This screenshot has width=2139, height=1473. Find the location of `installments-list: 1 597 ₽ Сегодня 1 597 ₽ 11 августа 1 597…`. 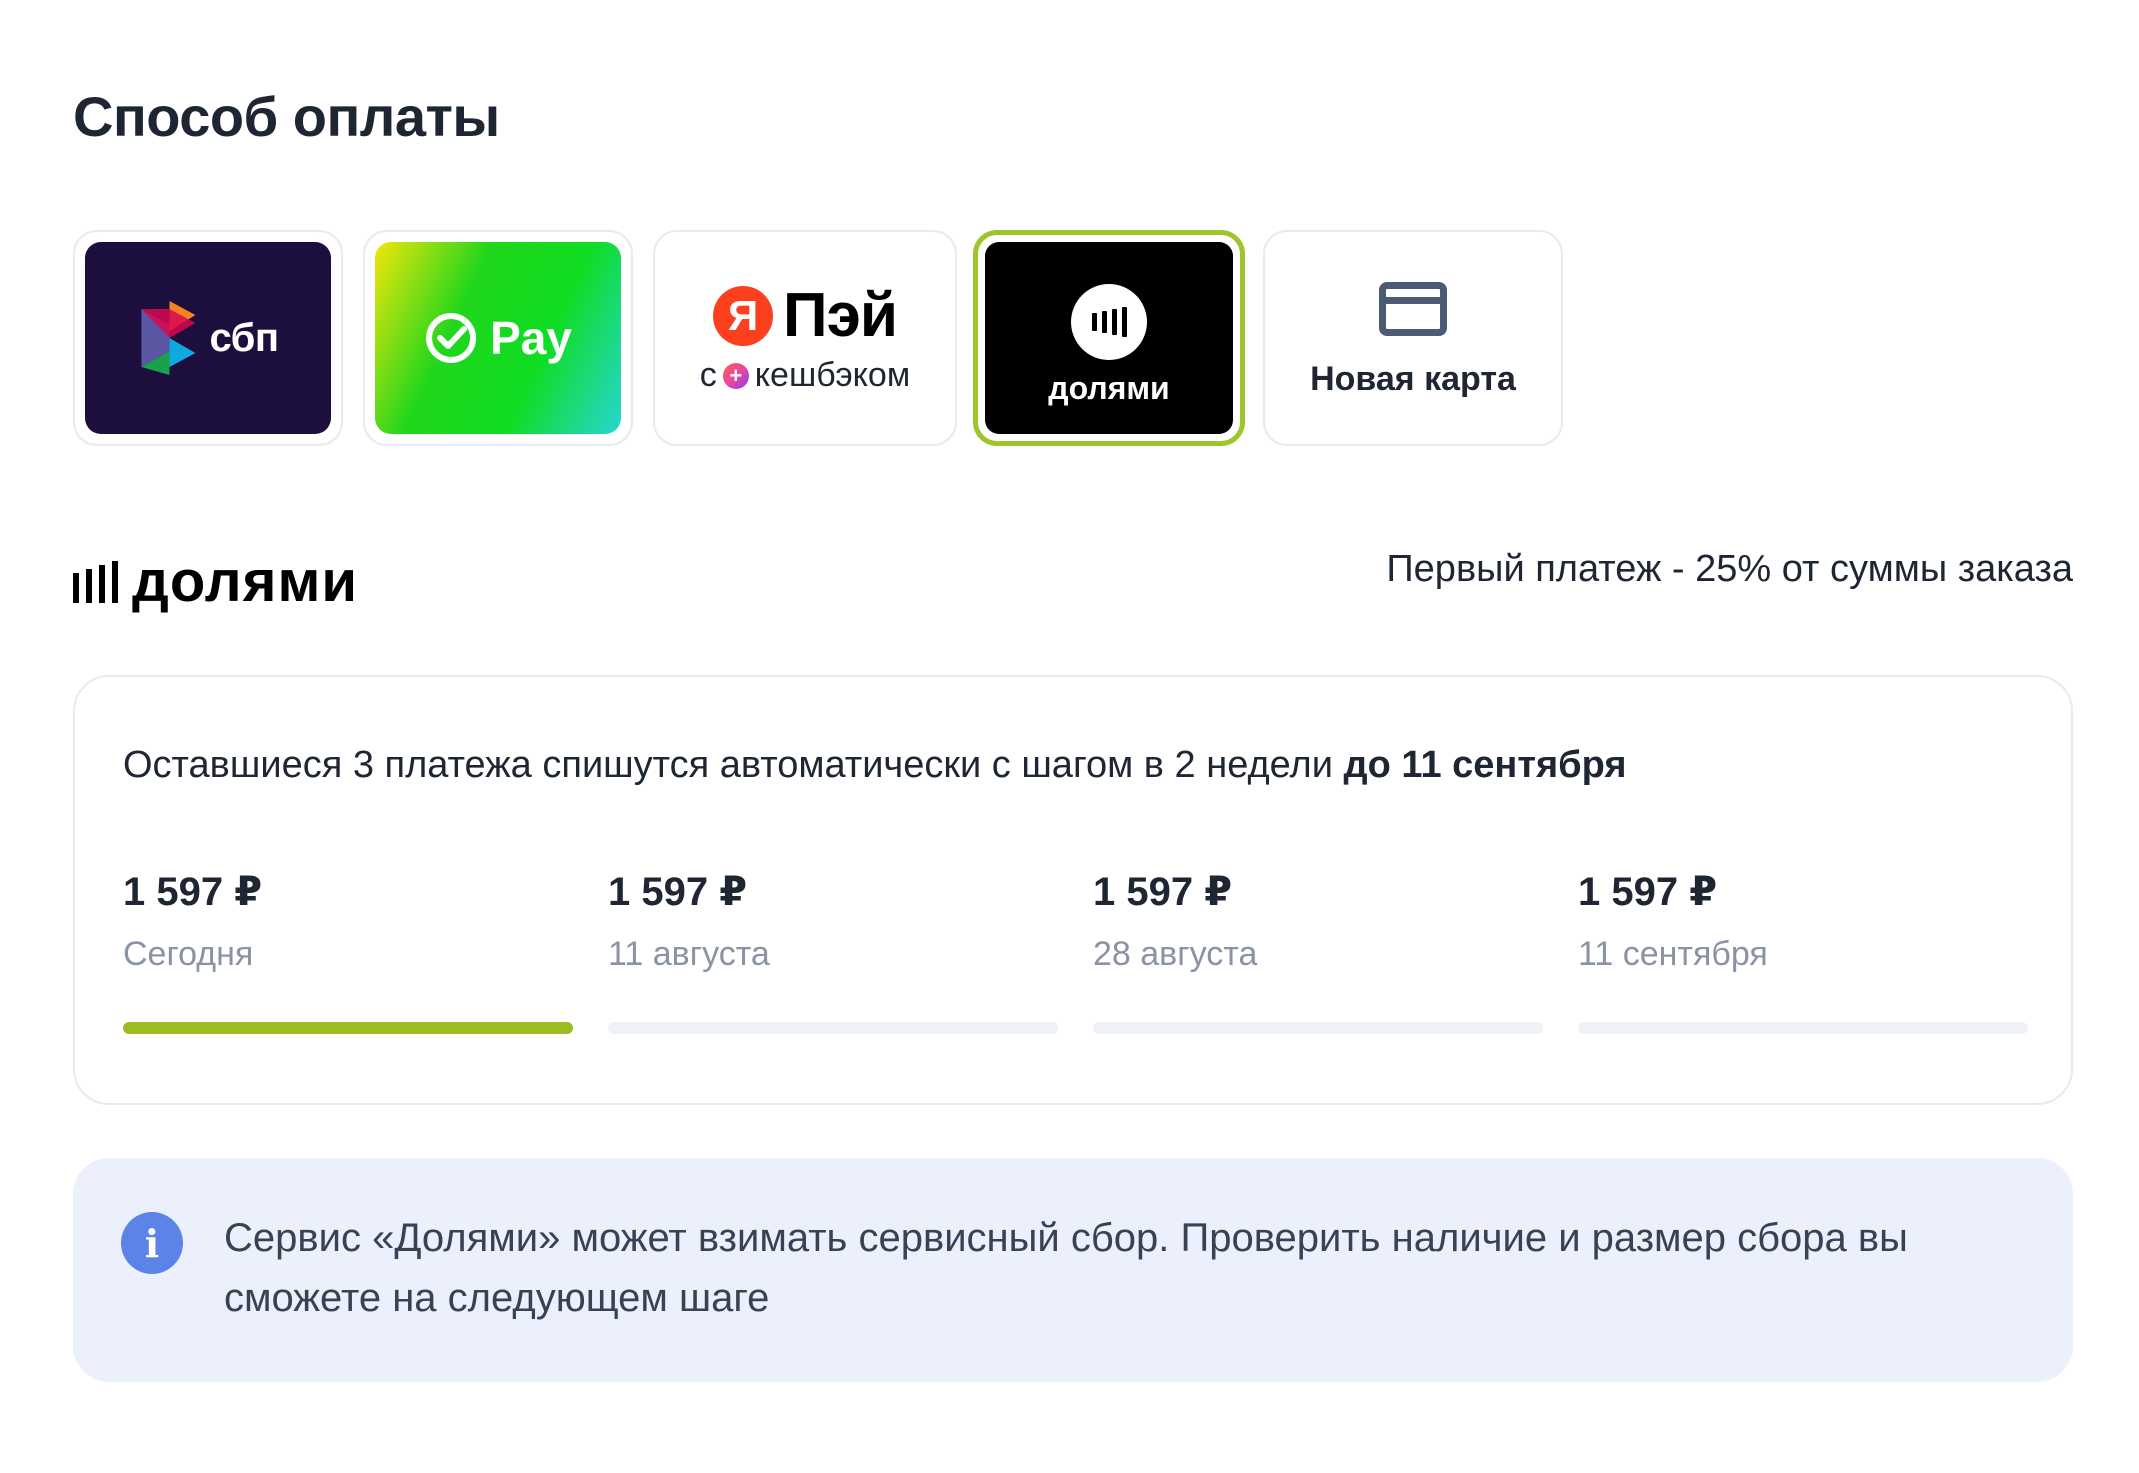

installments-list: 1 597 ₽ Сегодня 1 597 ₽ 11 августа 1 597… is located at coordinates (1075, 951).